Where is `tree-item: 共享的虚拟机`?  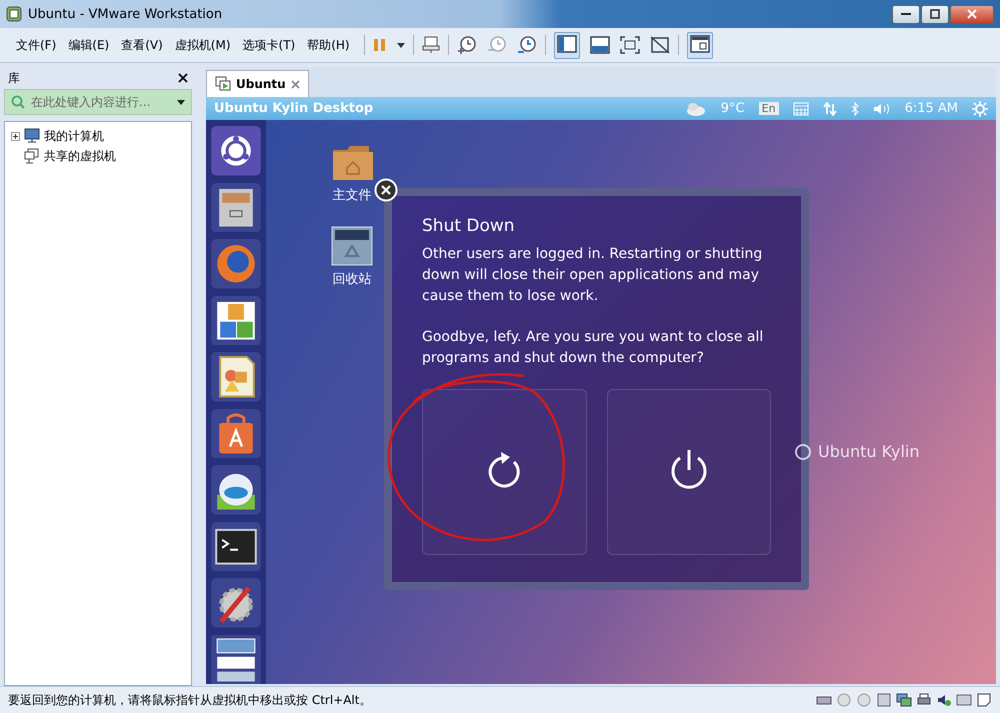
tree-item: 共享的虚拟机 is located at coordinates (80, 156).